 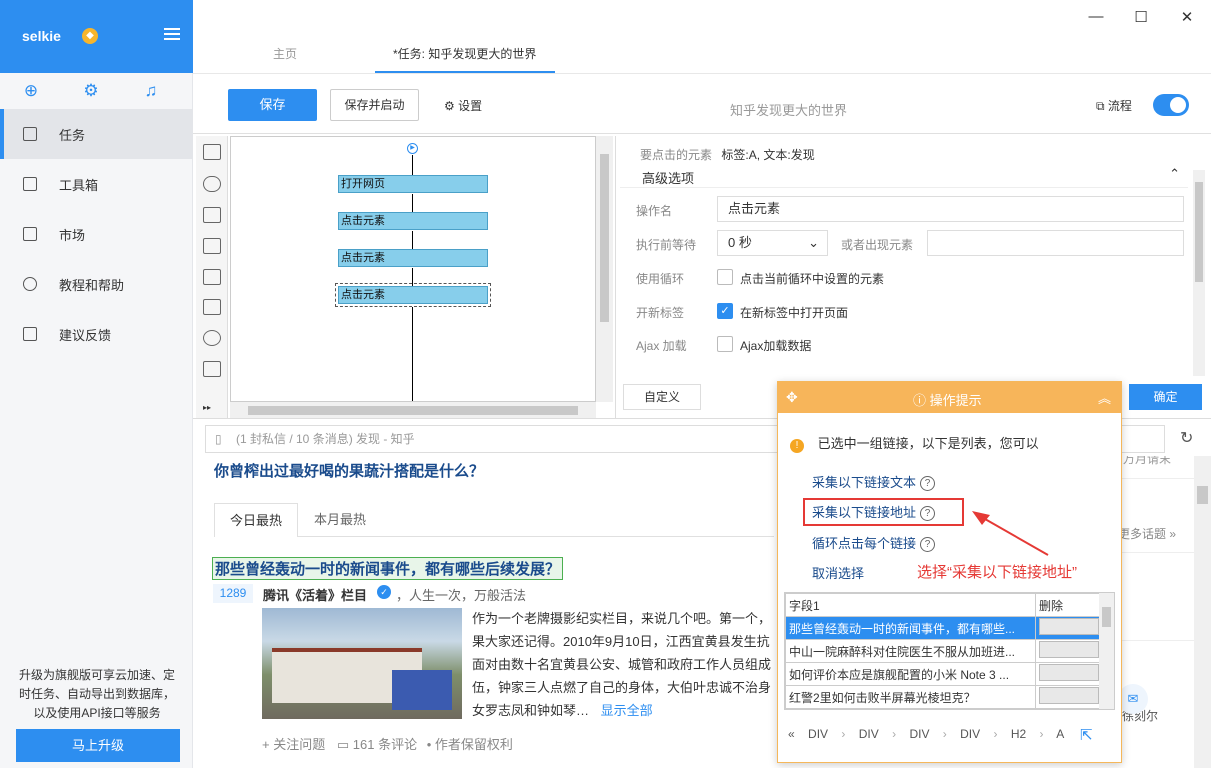 What do you see at coordinates (343, 744) in the screenshot?
I see `comment-icon: ▭` at bounding box center [343, 744].